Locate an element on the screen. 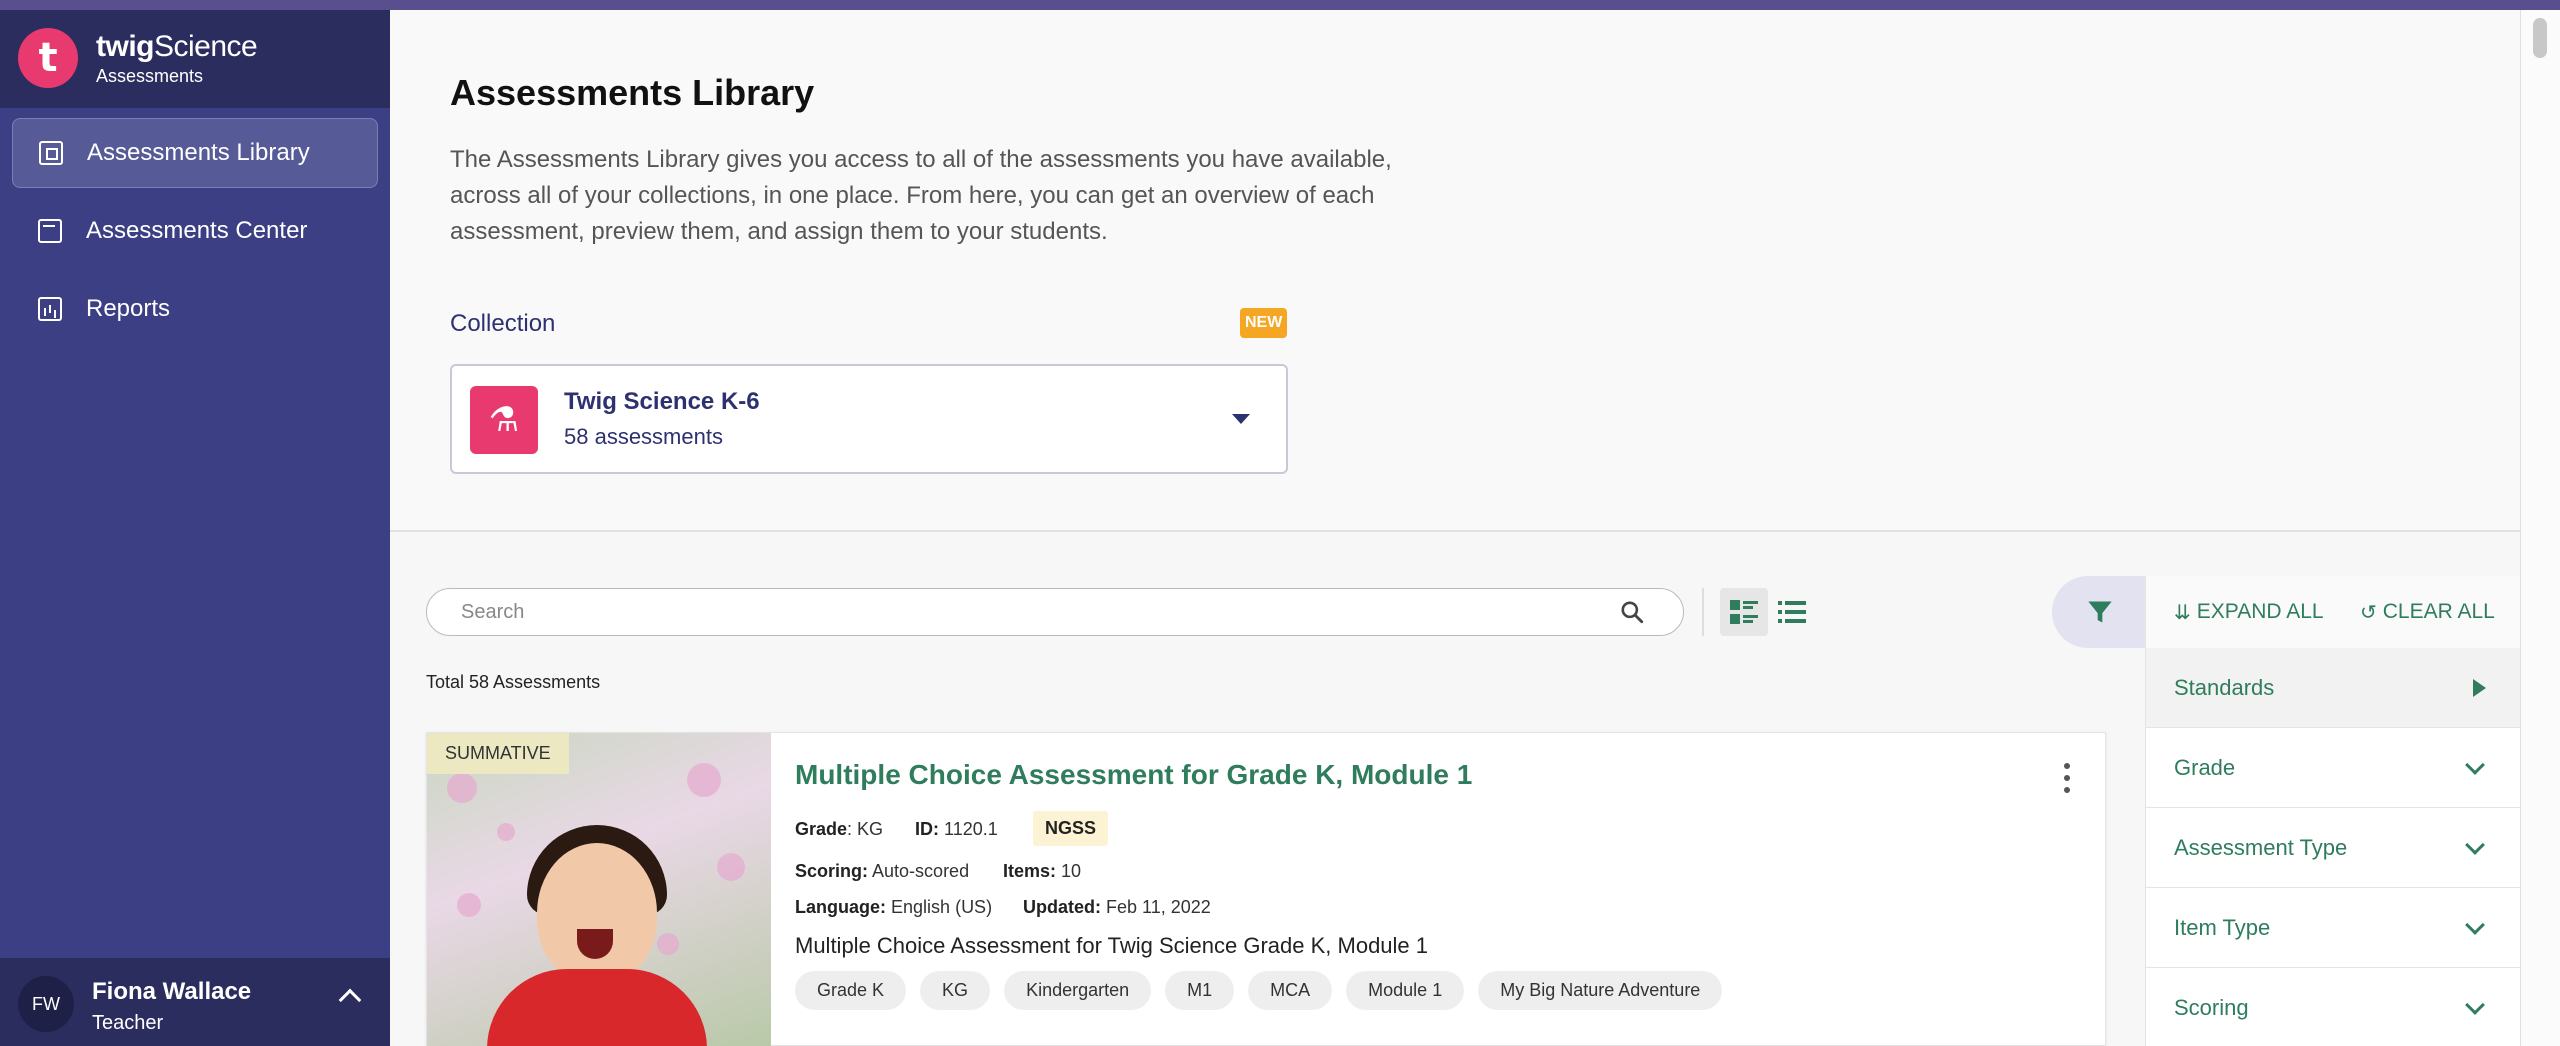  user-name: Fiona Wallace is located at coordinates (172, 991).